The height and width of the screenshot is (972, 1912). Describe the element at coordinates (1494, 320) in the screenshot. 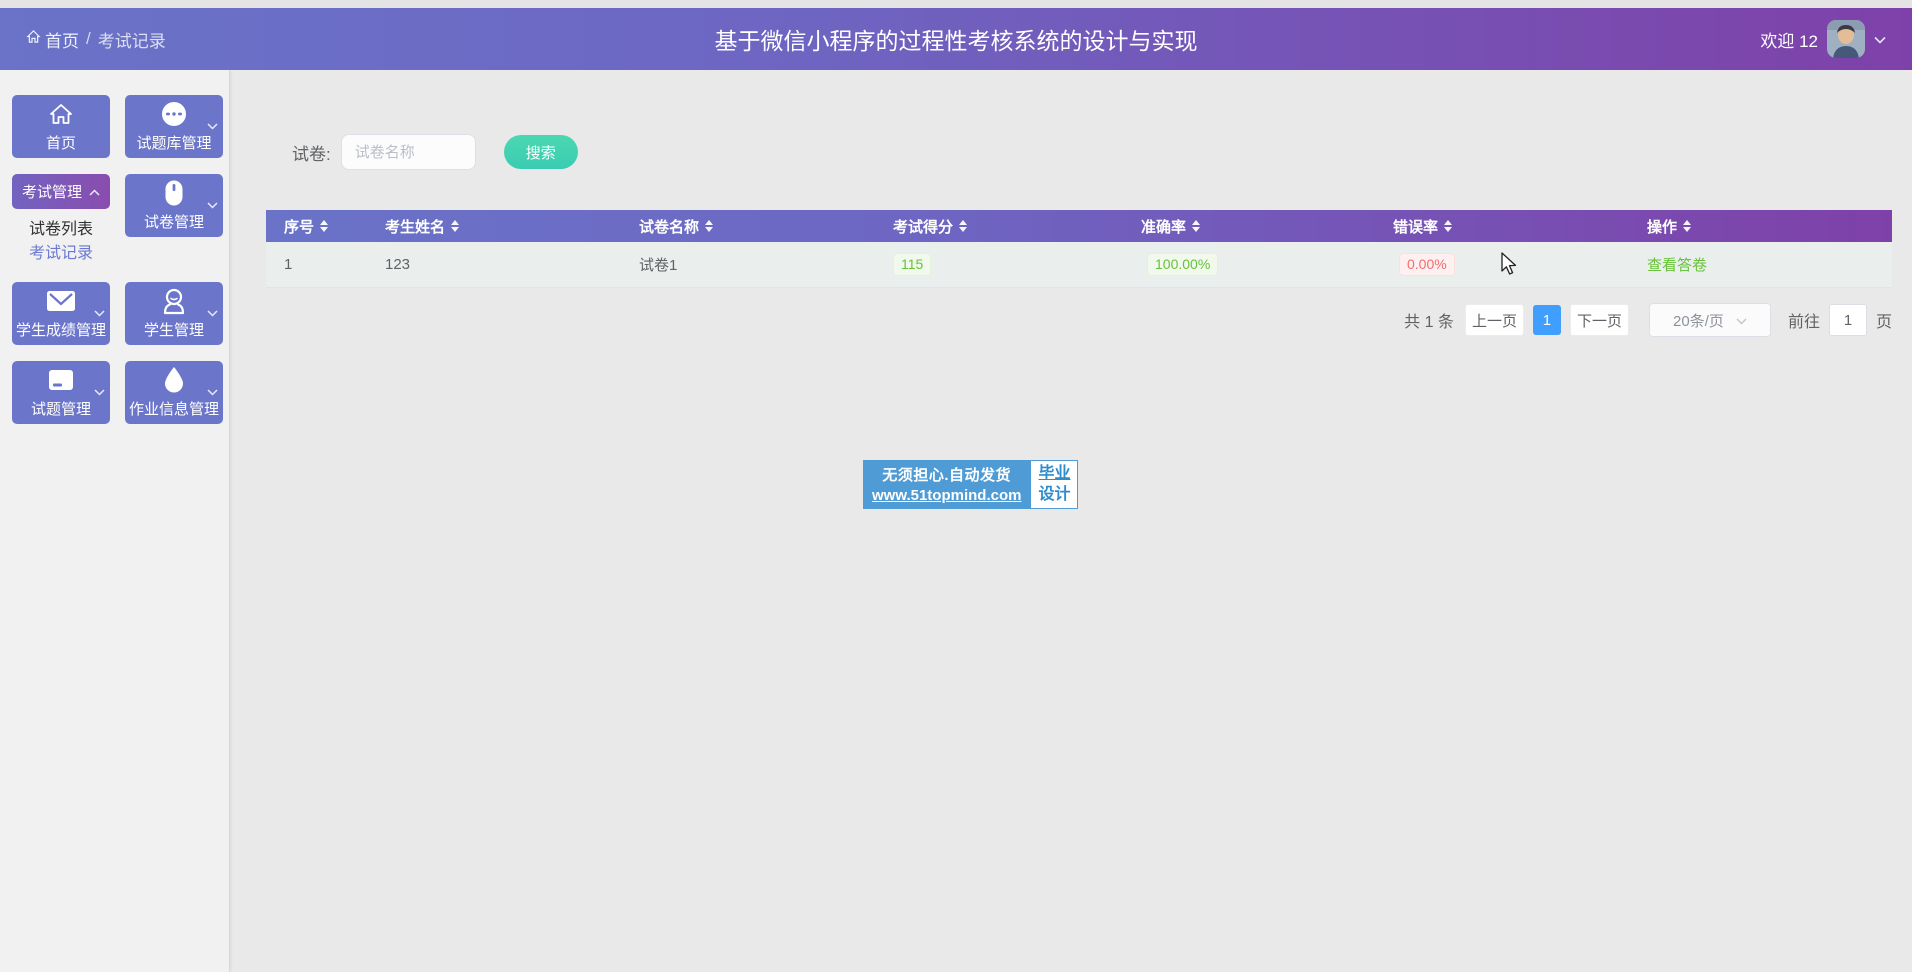

I see `prev-page-button: 上一页` at that location.